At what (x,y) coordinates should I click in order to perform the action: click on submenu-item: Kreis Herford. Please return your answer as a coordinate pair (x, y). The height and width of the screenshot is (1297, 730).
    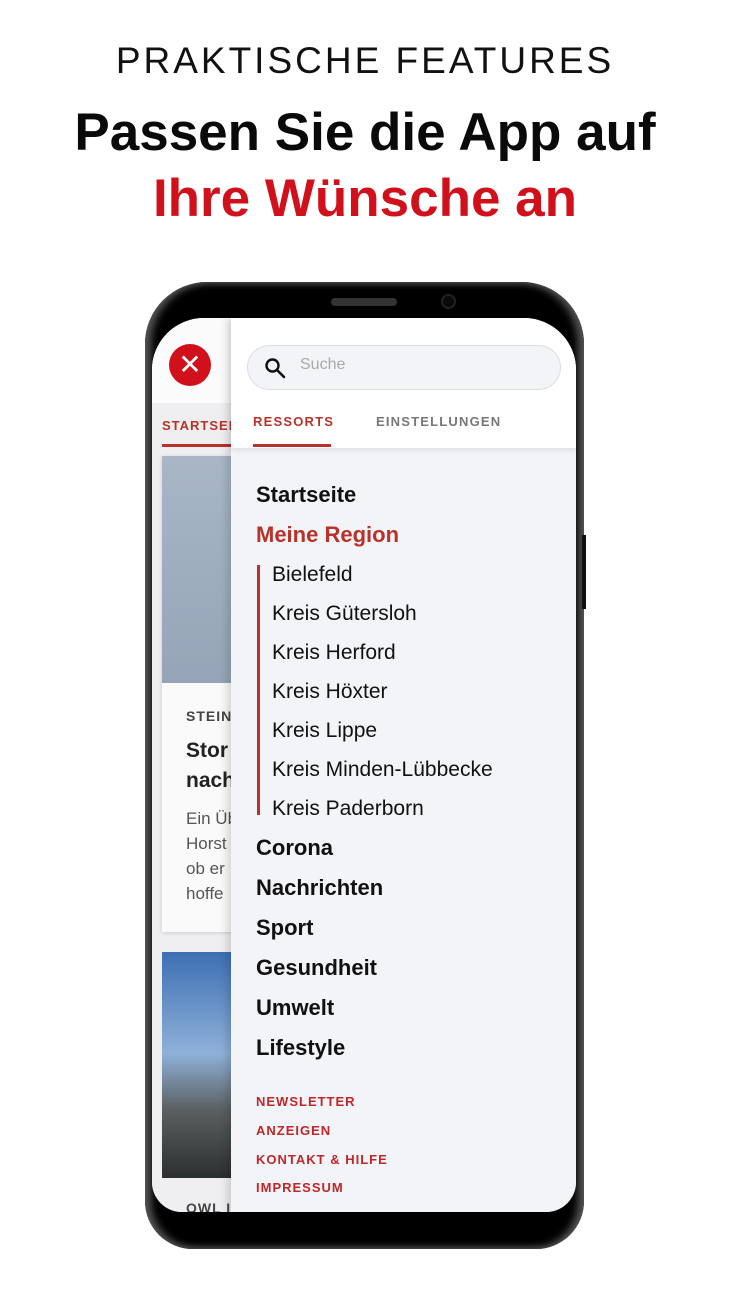
    Looking at the image, I should click on (334, 653).